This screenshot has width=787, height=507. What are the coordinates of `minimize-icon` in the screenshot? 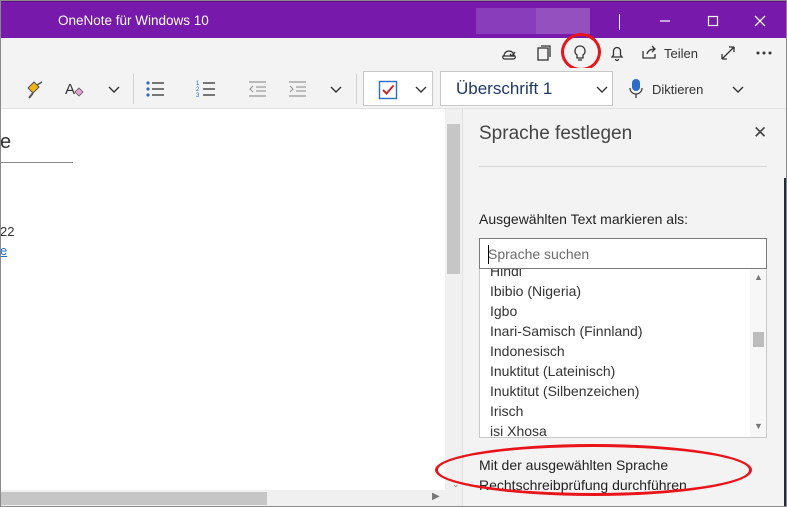 It's located at (665, 21).